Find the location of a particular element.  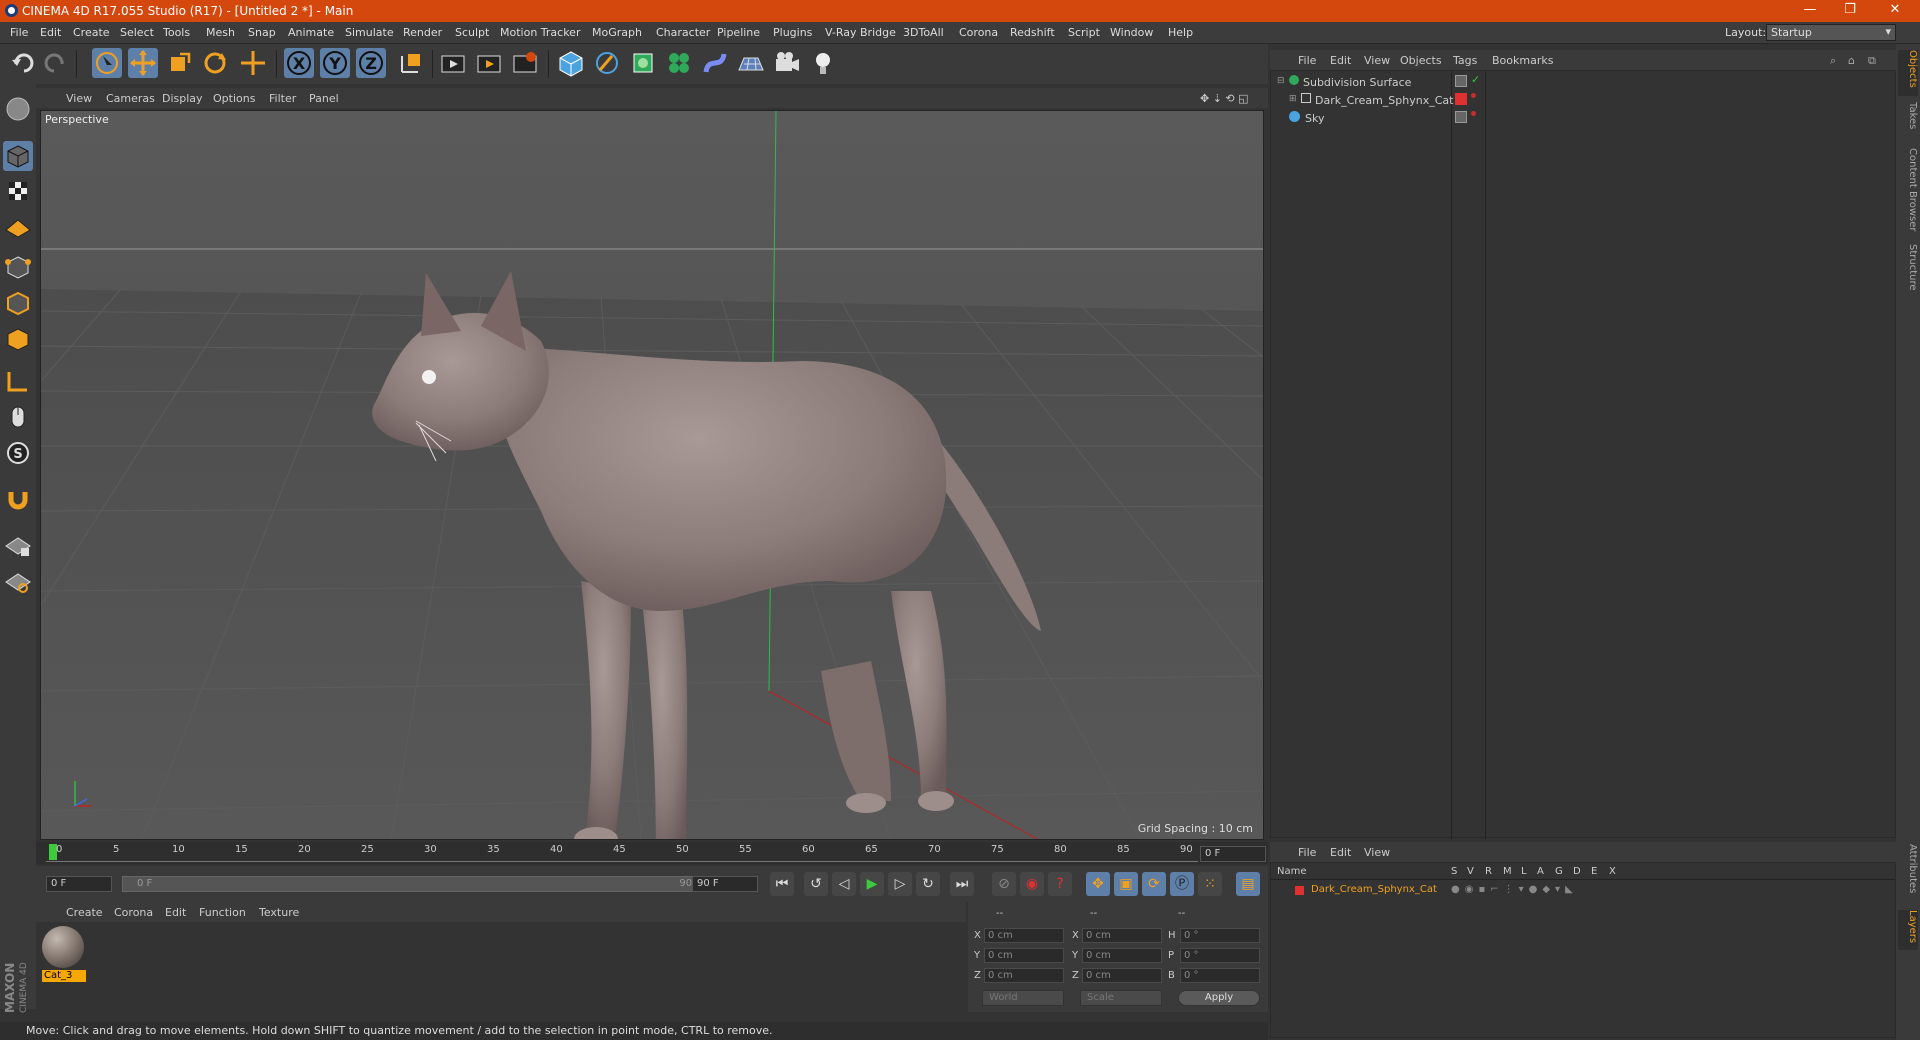

z-axis-lock-button: Z is located at coordinates (371, 63).